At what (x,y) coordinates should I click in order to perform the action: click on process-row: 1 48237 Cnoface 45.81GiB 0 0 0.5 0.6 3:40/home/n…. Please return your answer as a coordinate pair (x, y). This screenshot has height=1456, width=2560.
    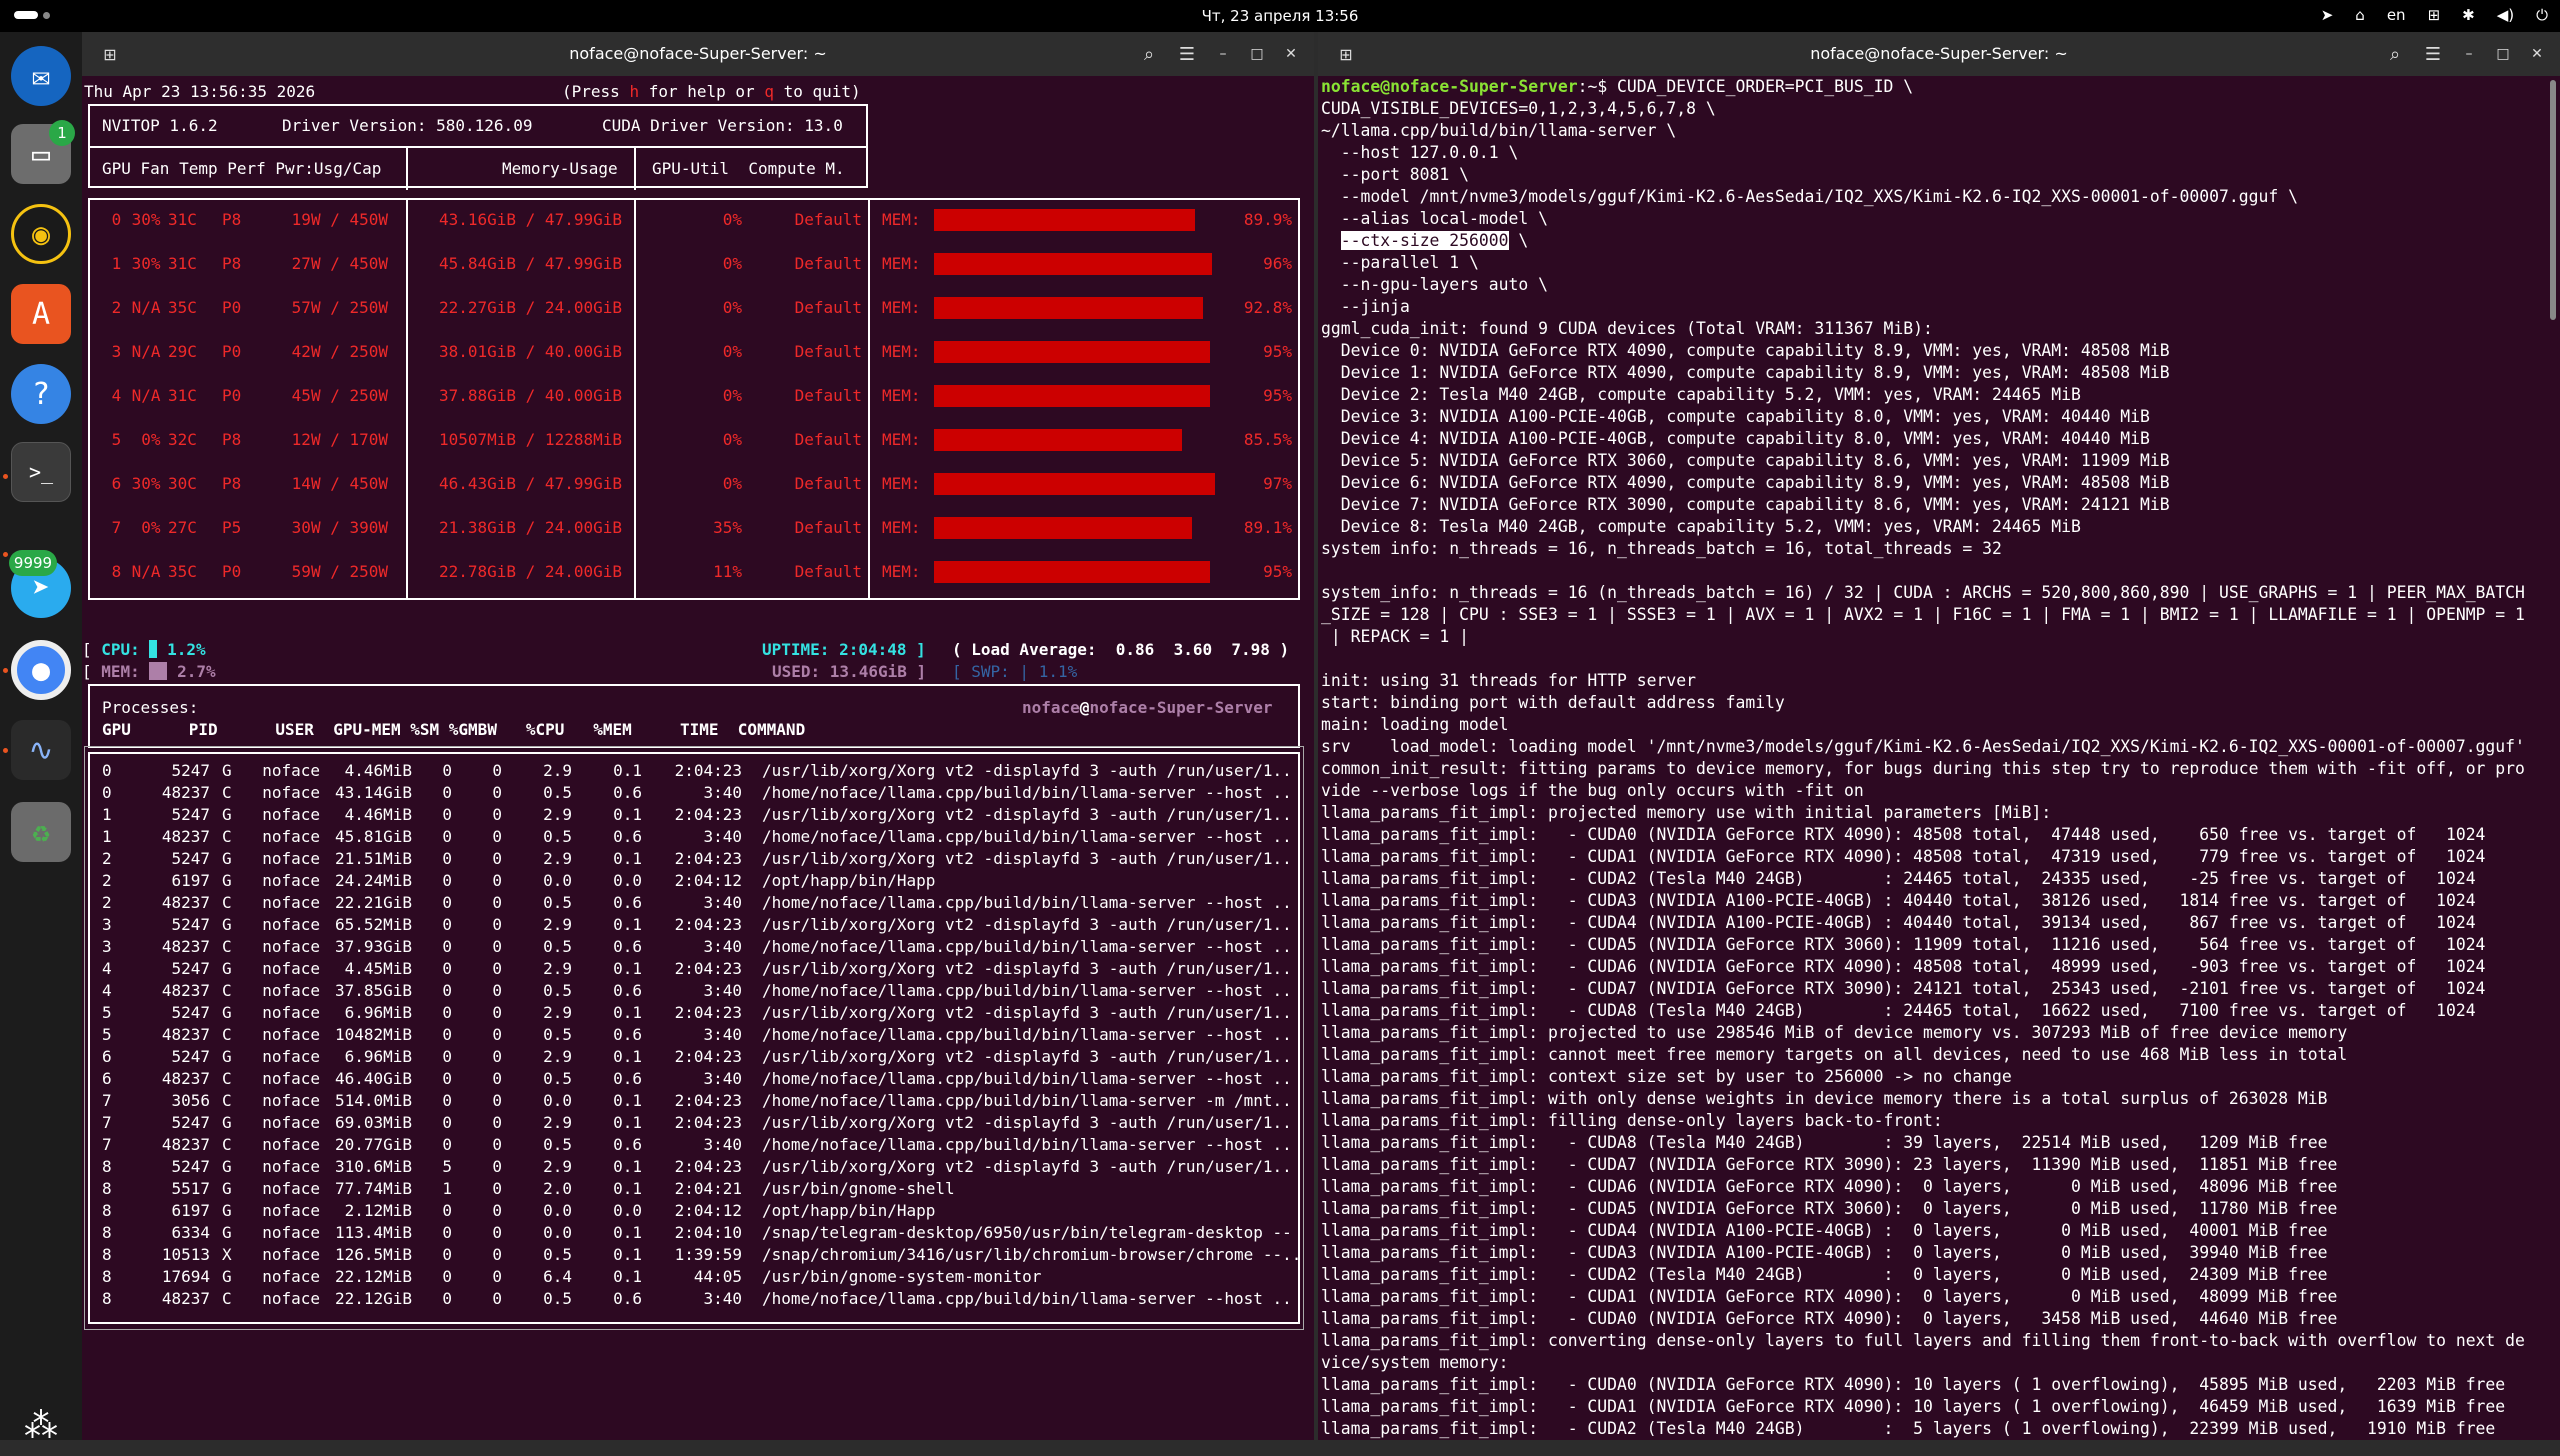
    Looking at the image, I should click on (698, 837).